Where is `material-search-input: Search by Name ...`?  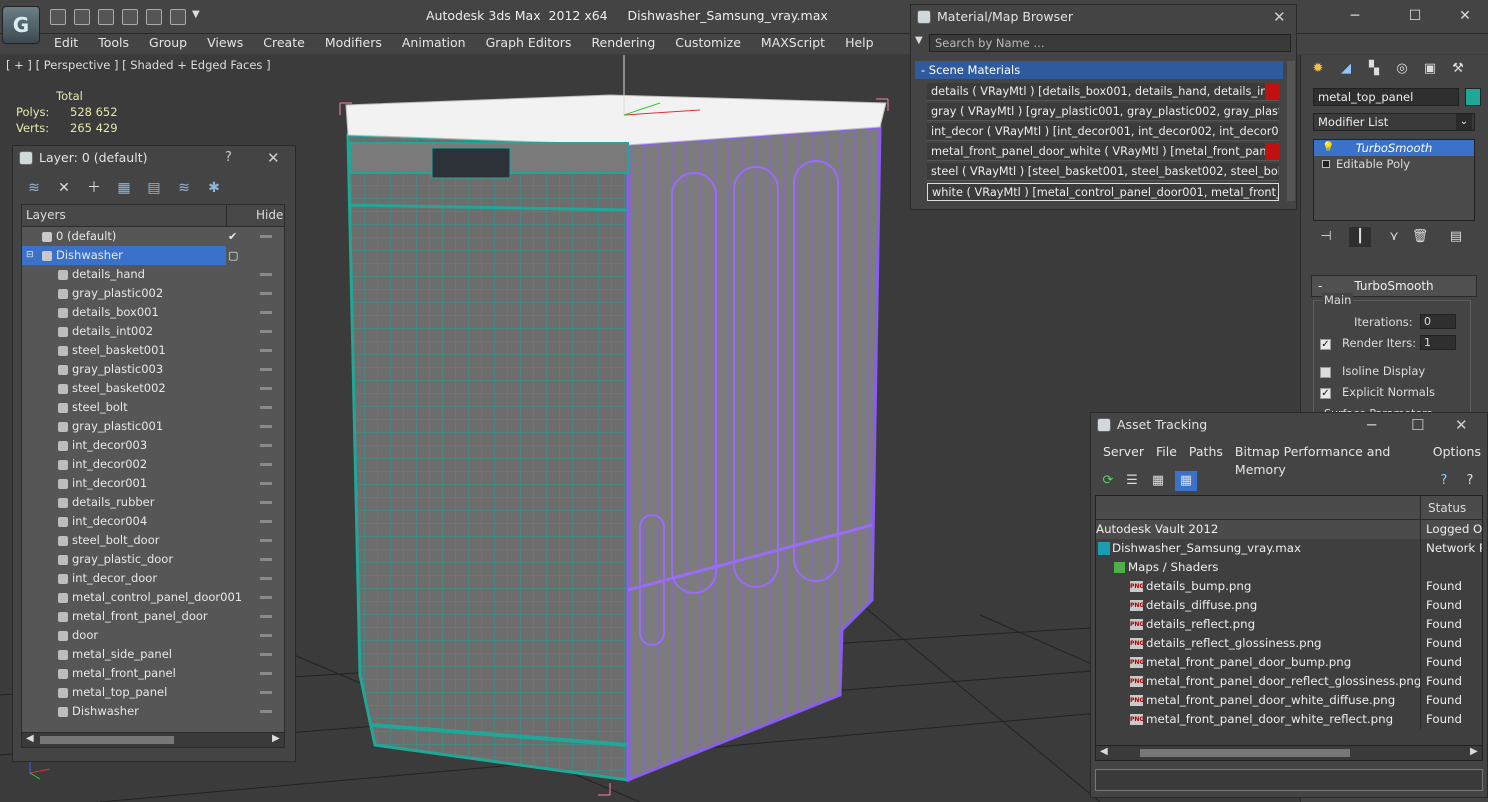 material-search-input: Search by Name ... is located at coordinates (1110, 43).